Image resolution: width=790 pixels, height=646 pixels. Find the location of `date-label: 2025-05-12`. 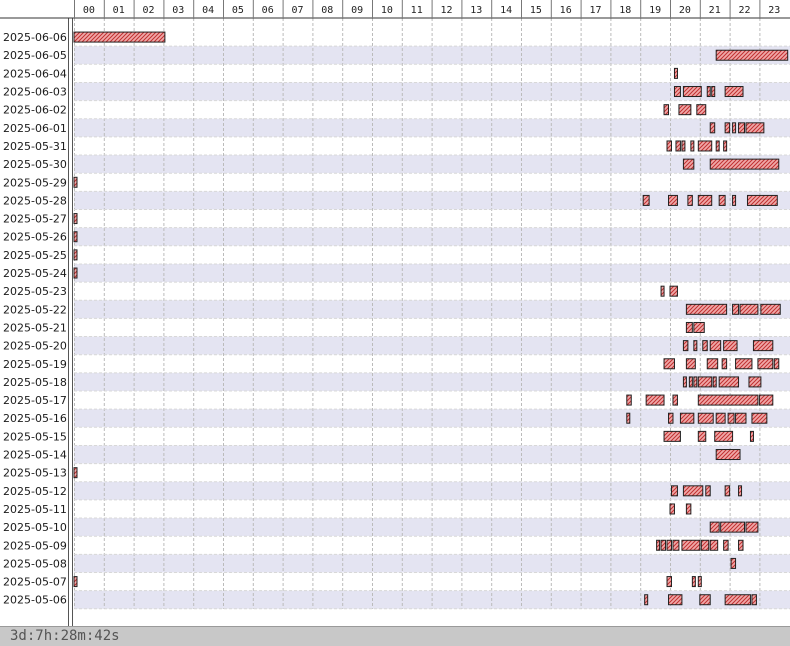

date-label: 2025-05-12 is located at coordinates (35, 491).